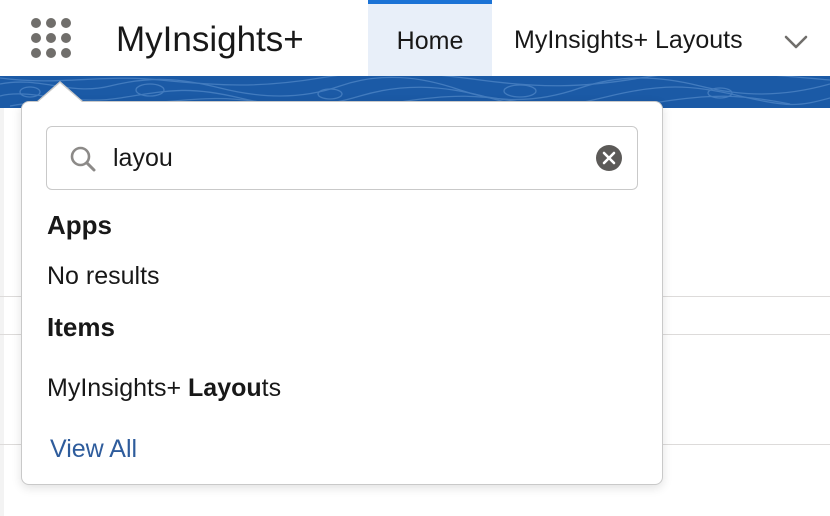  What do you see at coordinates (210, 39) in the screenshot?
I see `app-name: MyInsights+` at bounding box center [210, 39].